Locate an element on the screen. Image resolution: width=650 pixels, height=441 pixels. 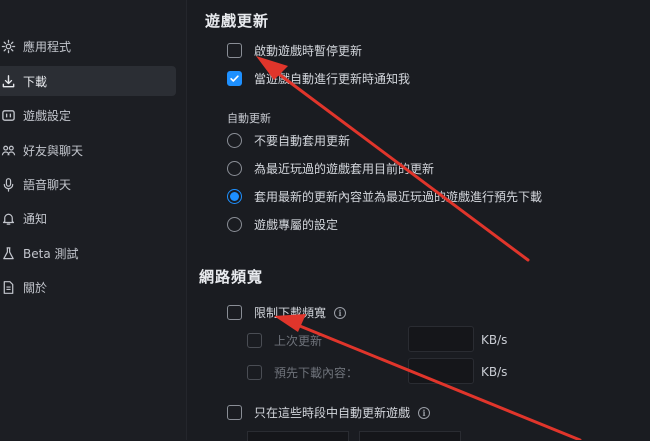
document-icon is located at coordinates (8, 287).